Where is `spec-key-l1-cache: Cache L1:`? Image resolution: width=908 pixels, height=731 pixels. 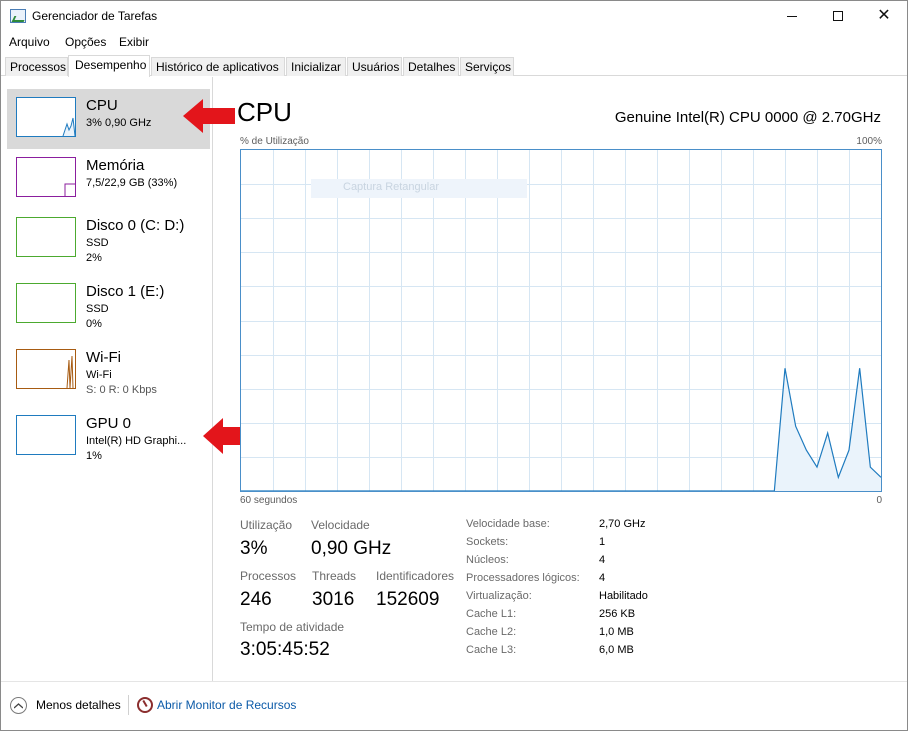
spec-key-l1-cache: Cache L1: is located at coordinates (491, 614).